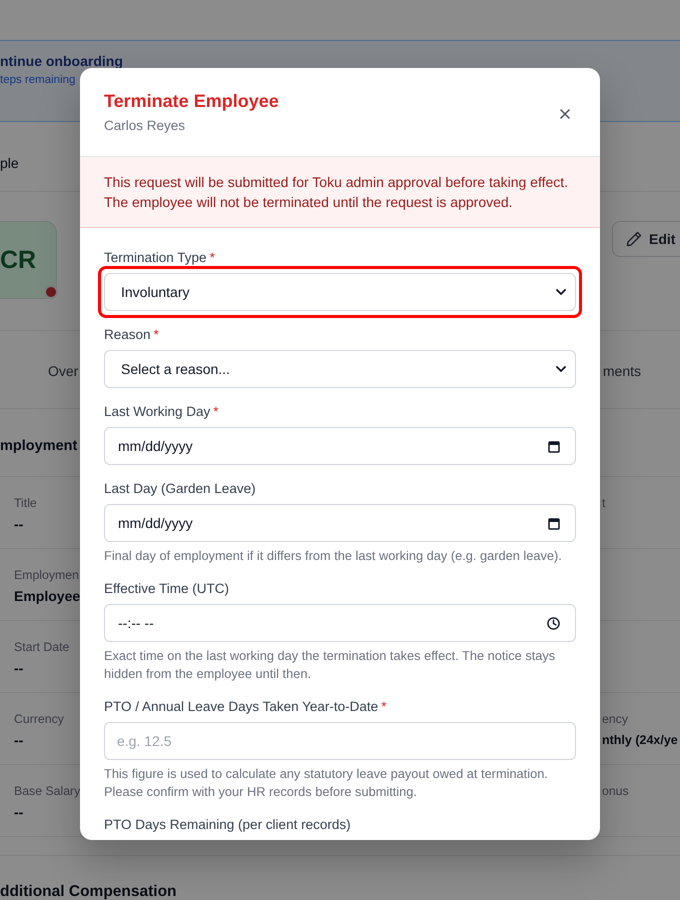 The image size is (680, 900). Describe the element at coordinates (191, 101) in the screenshot. I see `modal-title: Terminate Employee` at that location.